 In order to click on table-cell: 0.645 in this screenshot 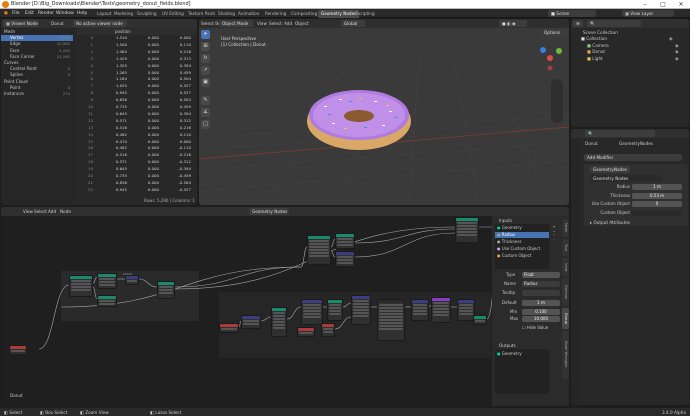, I will do `click(115, 169)`.